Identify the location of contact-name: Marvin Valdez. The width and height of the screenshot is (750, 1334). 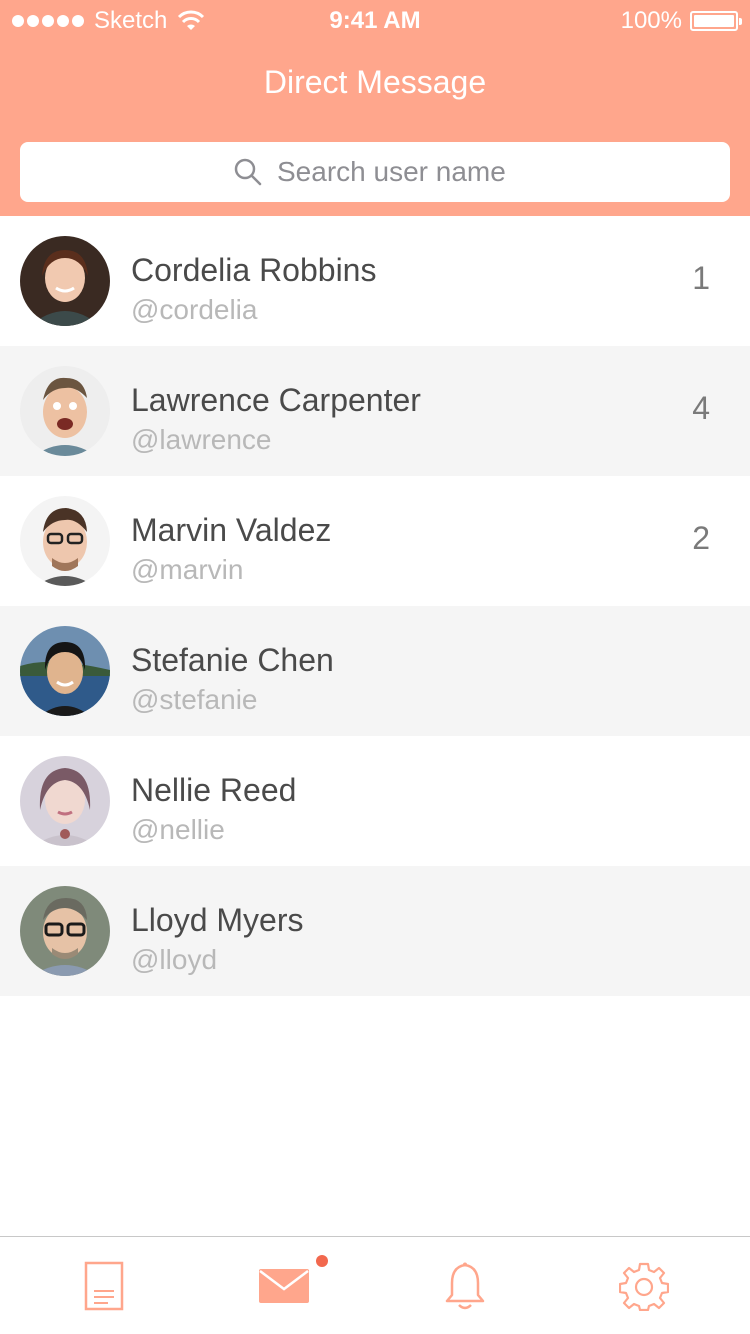
(231, 530).